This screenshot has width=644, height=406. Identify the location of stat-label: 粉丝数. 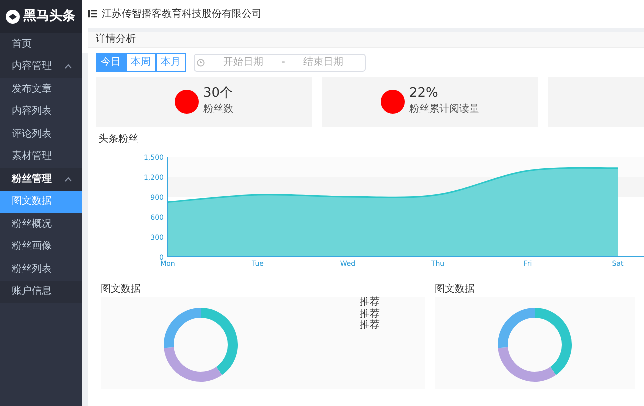
(219, 109).